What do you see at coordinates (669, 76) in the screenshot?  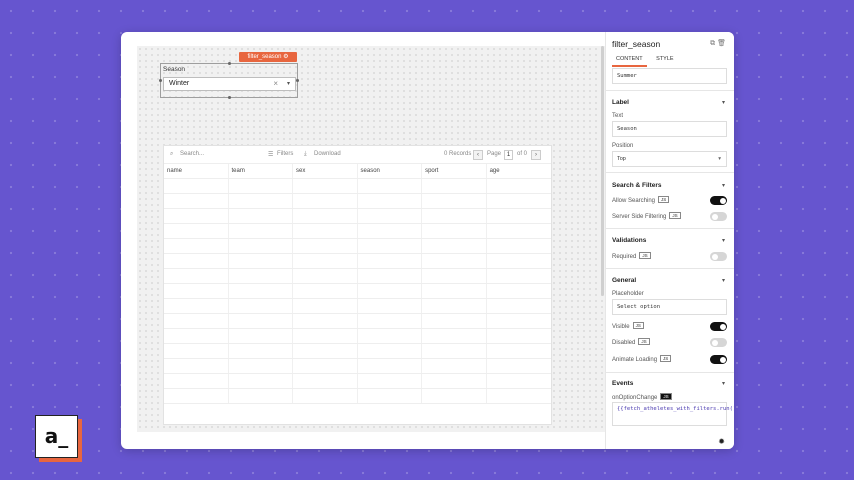 I see `default-value-field: Summer` at bounding box center [669, 76].